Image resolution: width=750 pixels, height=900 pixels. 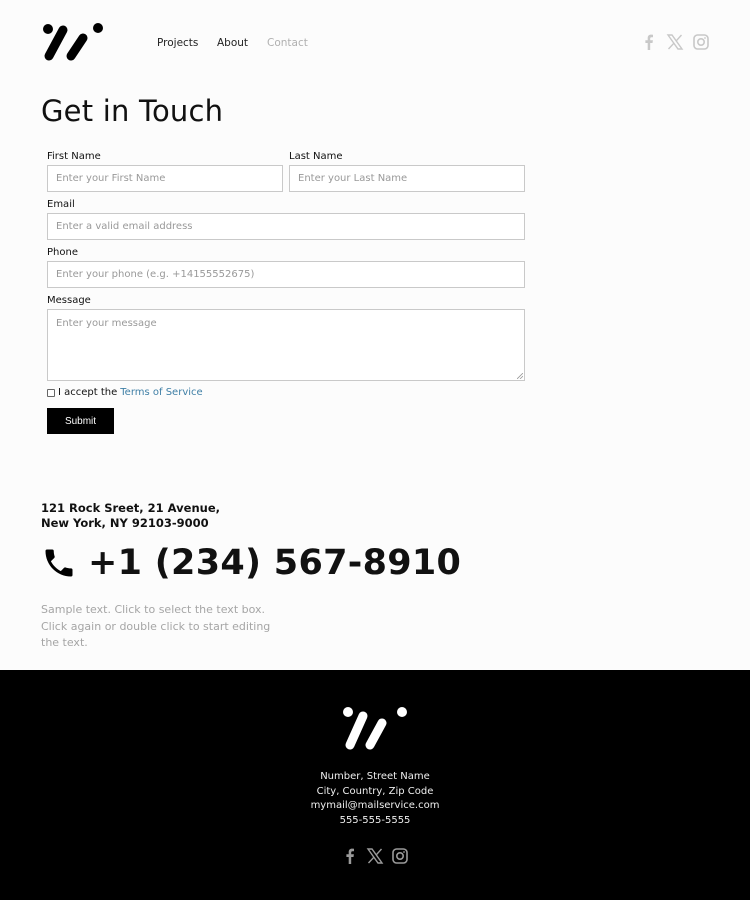 I want to click on phone-label: Phone, so click(x=62, y=252).